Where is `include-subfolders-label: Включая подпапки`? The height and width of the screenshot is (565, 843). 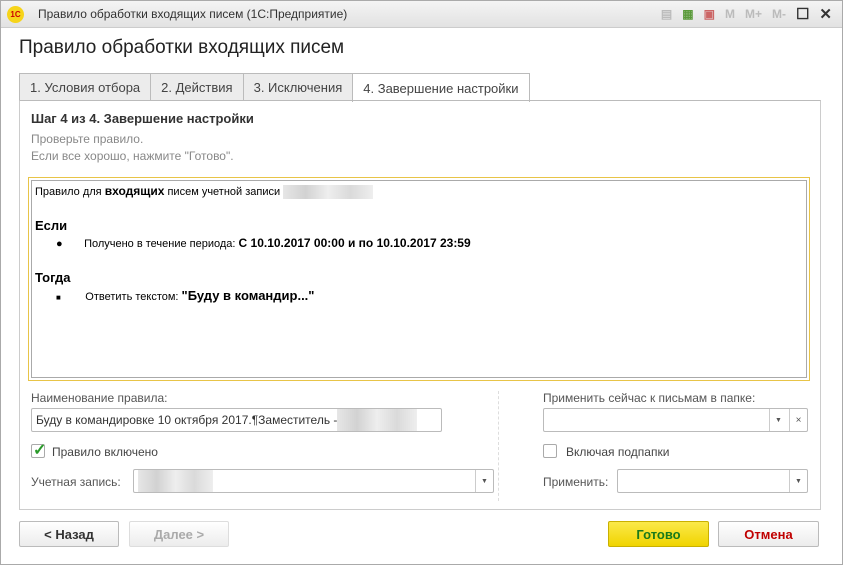 include-subfolders-label: Включая подпапки is located at coordinates (618, 452).